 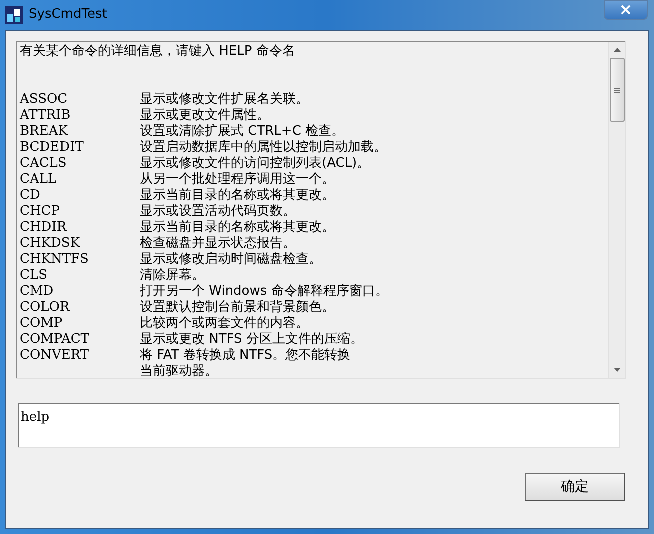 I want to click on command-input: help, so click(x=319, y=425).